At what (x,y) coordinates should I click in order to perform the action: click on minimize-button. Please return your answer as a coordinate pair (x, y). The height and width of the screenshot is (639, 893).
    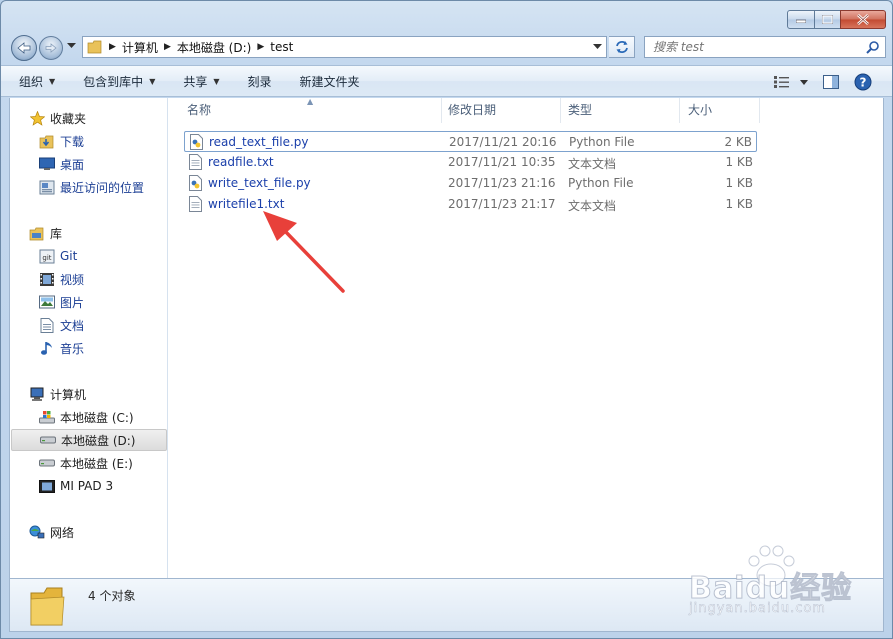
    Looking at the image, I should click on (801, 19).